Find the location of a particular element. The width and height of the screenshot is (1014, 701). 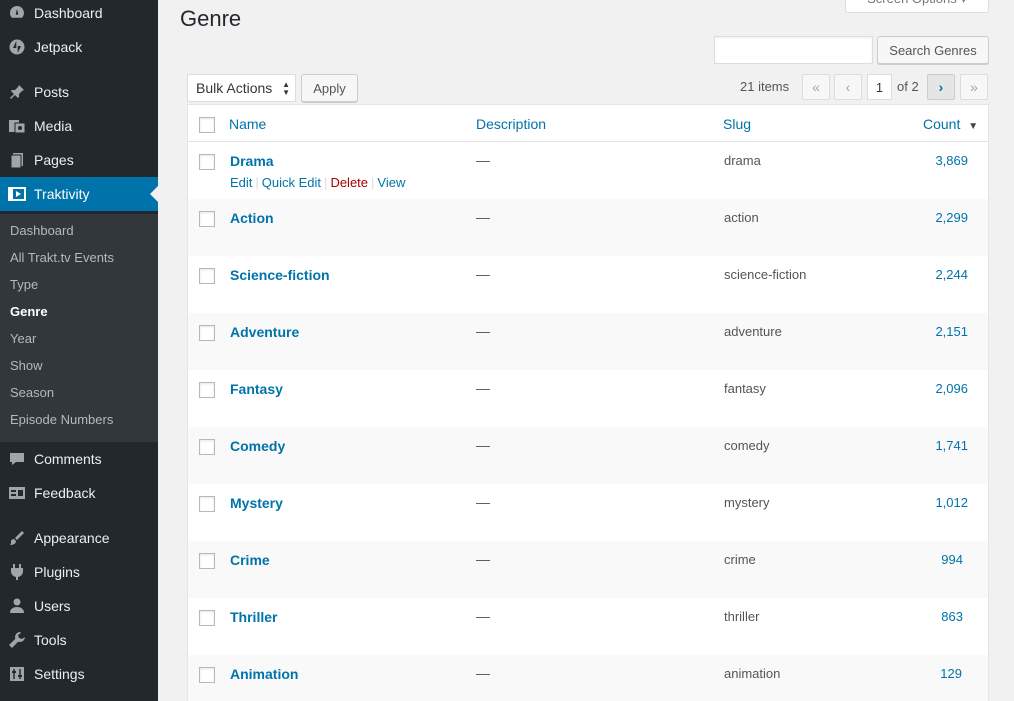

term-count-link: 2,151 is located at coordinates (951, 331).